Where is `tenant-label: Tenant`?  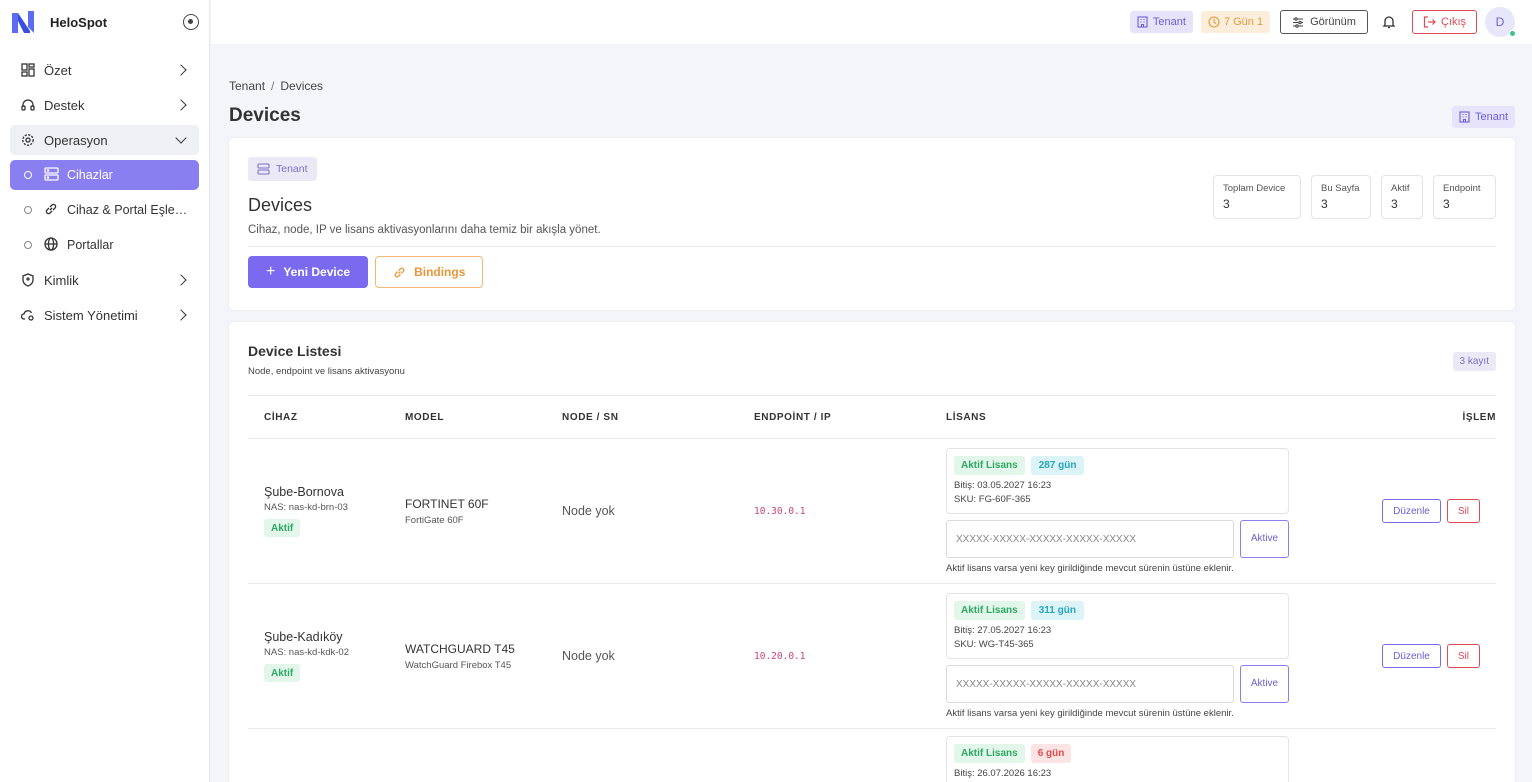
tenant-label: Tenant is located at coordinates (1169, 22).